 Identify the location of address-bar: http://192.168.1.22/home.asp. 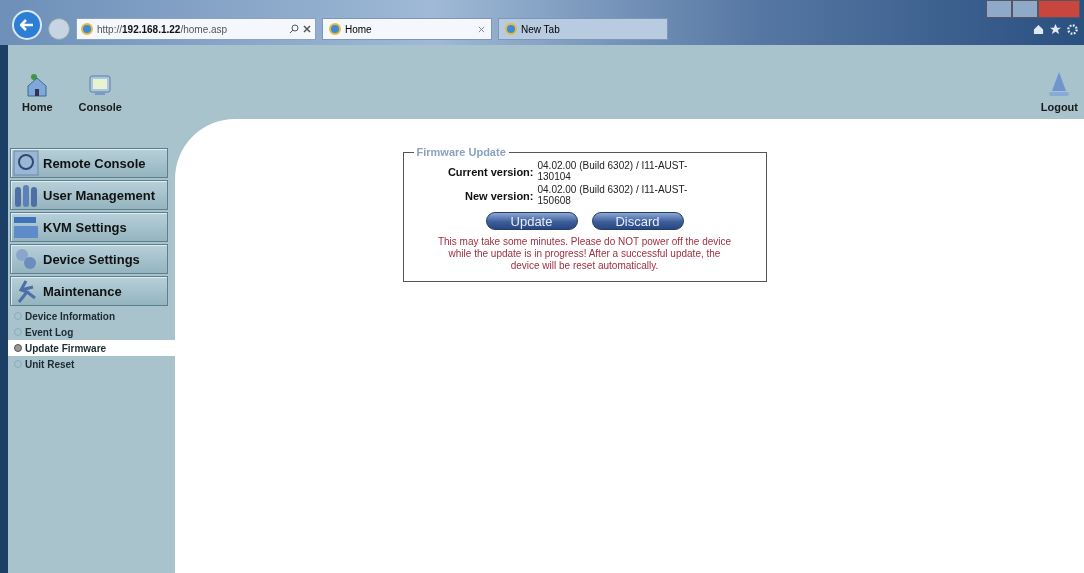
(196, 29).